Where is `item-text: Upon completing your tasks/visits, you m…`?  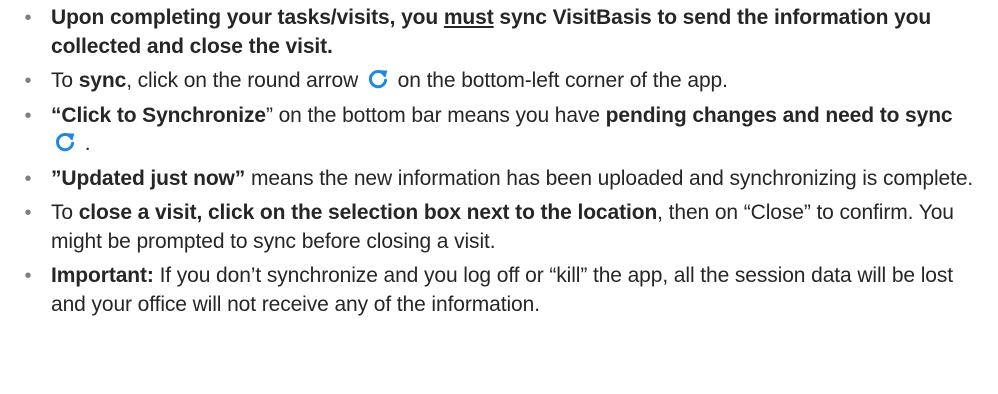 item-text: Upon completing your tasks/visits, you m… is located at coordinates (491, 32).